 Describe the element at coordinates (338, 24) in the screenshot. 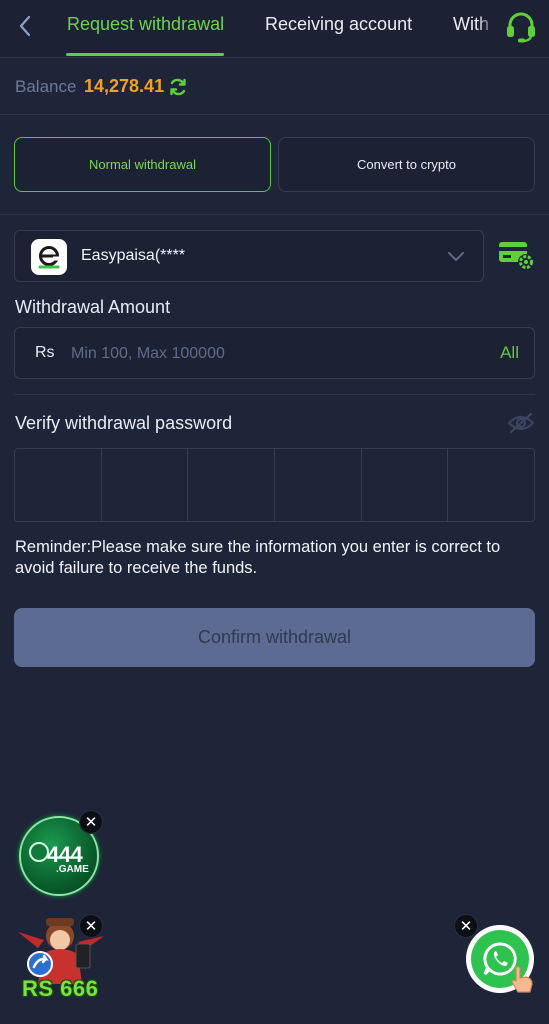

I see `tab-receiving-account: Receiving account` at that location.